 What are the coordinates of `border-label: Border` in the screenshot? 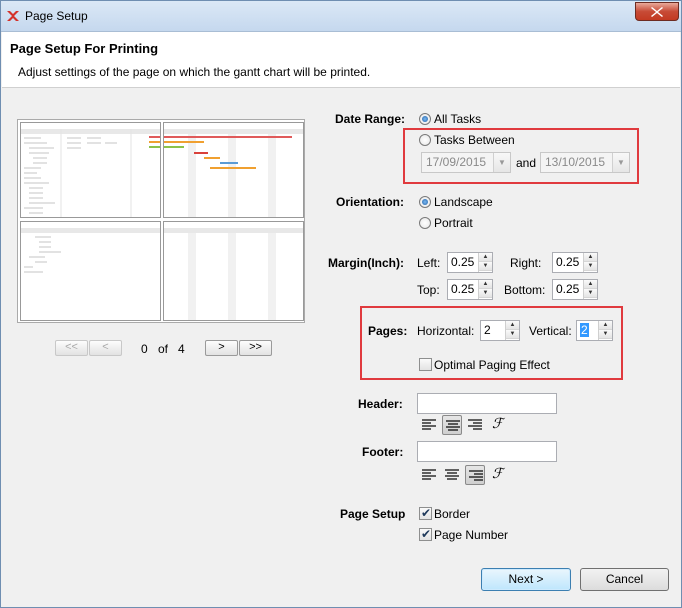 It's located at (452, 514).